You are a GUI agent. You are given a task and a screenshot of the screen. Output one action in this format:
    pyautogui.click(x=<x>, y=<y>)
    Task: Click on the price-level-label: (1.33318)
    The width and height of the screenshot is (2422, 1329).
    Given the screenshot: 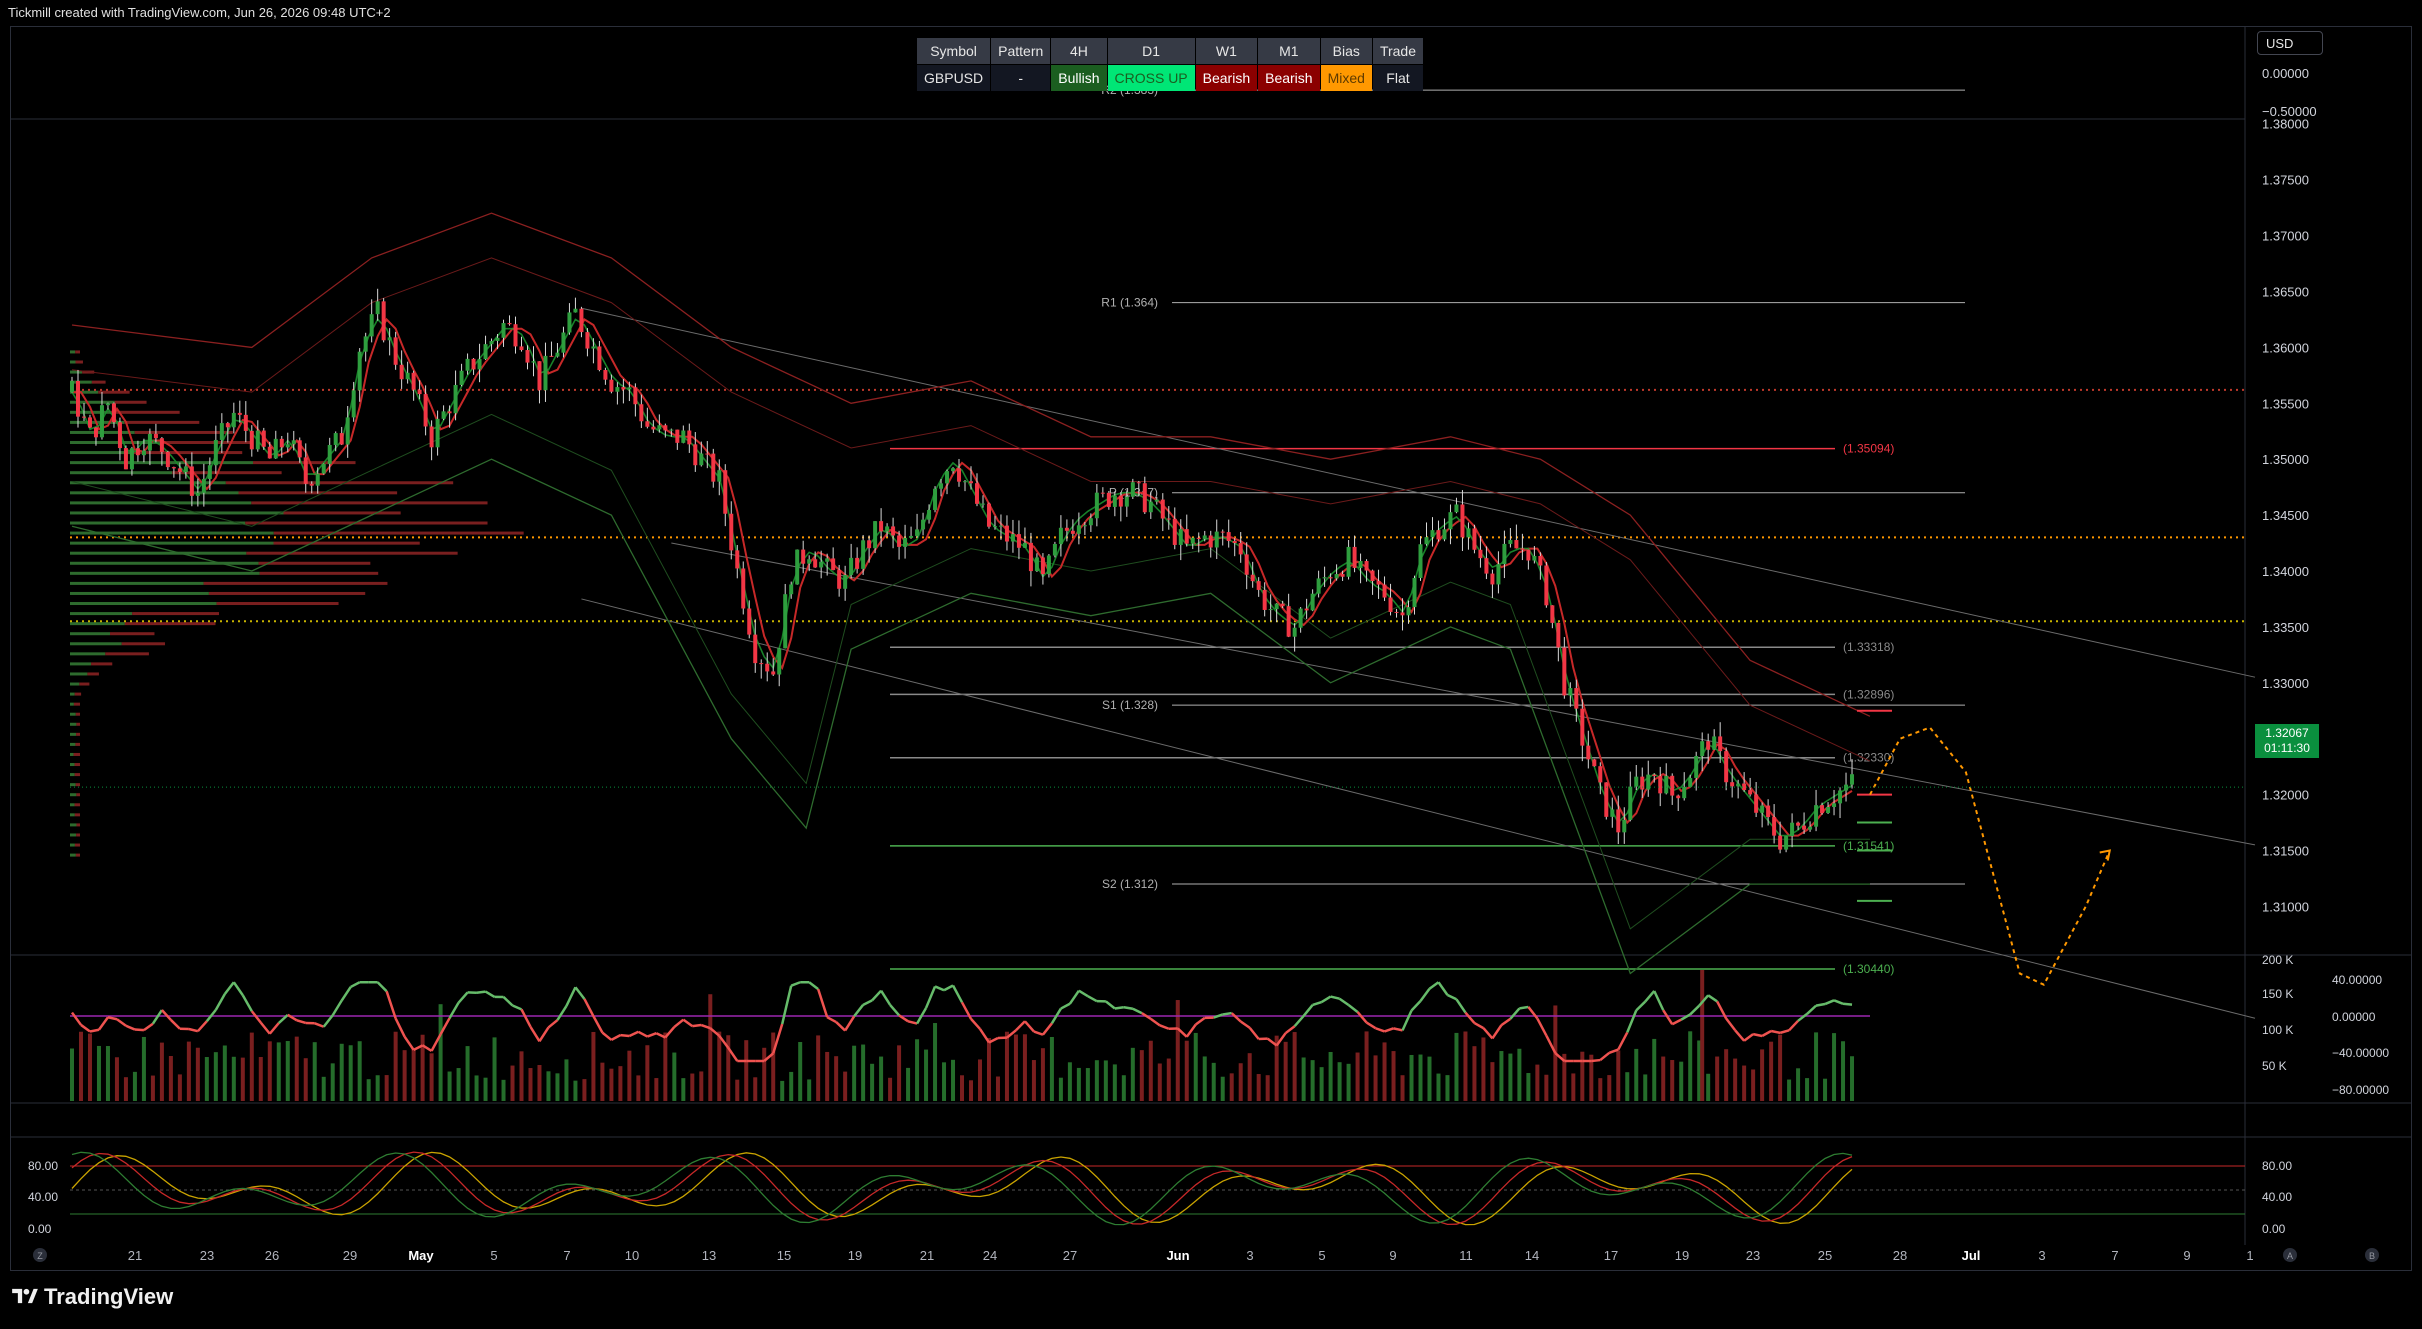 What is the action you would take?
    pyautogui.click(x=1868, y=647)
    